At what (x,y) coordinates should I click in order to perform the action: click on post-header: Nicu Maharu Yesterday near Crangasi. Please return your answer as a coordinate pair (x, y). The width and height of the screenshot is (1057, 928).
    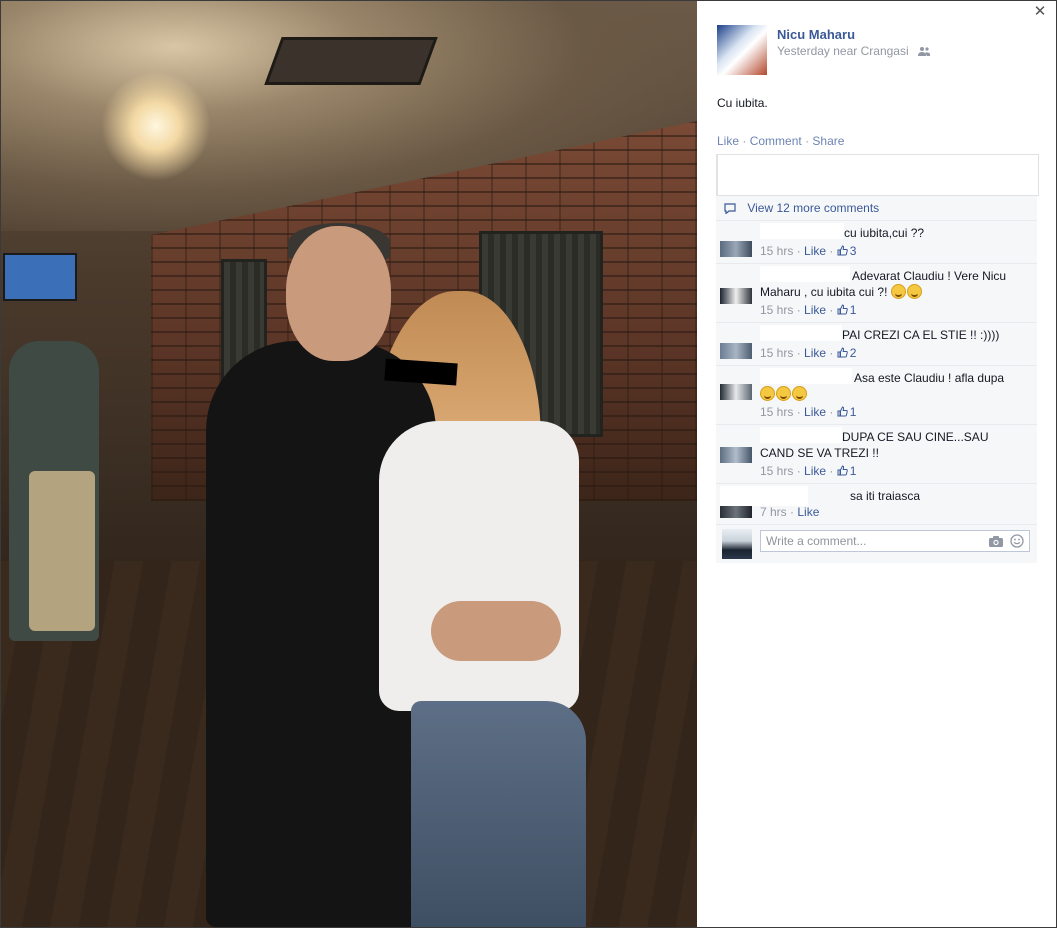
    Looking at the image, I should click on (877, 51).